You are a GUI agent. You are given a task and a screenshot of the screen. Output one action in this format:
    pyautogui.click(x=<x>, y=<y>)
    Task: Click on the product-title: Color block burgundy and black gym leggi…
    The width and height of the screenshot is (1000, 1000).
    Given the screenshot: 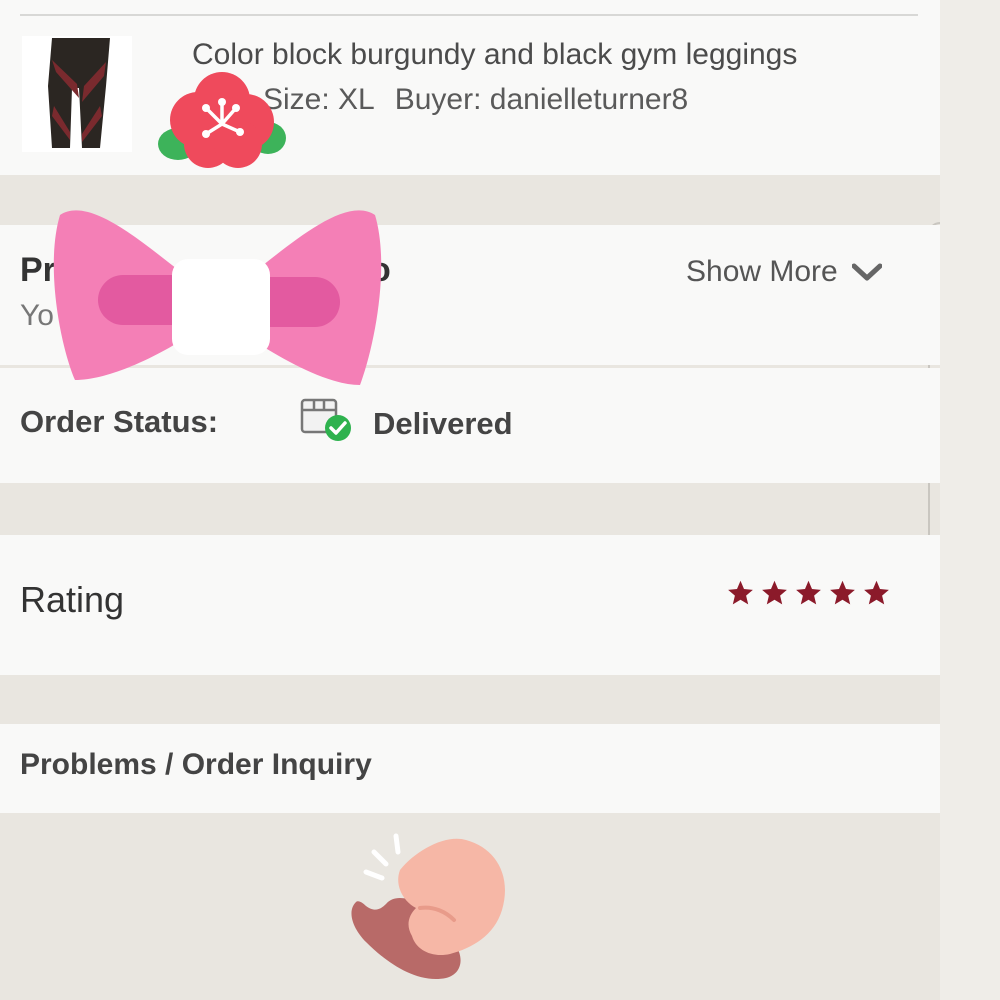 What is the action you would take?
    pyautogui.click(x=494, y=55)
    